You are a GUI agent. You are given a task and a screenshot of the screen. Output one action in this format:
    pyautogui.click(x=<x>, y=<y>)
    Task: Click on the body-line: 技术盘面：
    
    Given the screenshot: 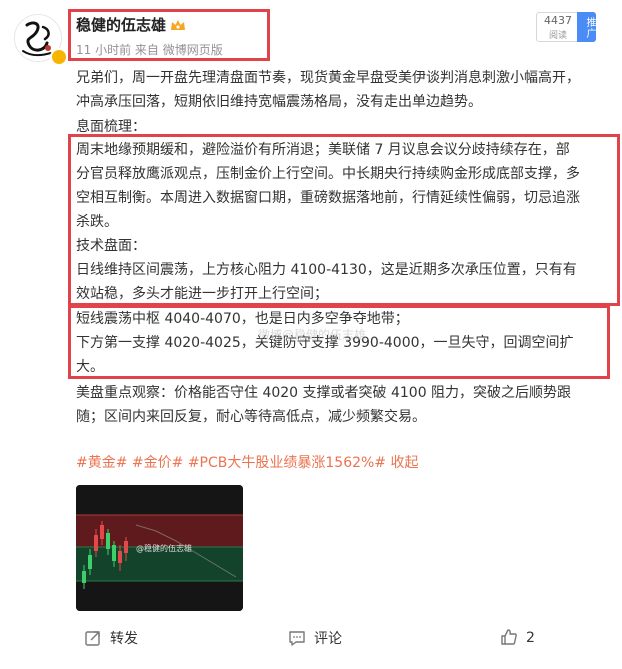 What is the action you would take?
    pyautogui.click(x=111, y=246)
    